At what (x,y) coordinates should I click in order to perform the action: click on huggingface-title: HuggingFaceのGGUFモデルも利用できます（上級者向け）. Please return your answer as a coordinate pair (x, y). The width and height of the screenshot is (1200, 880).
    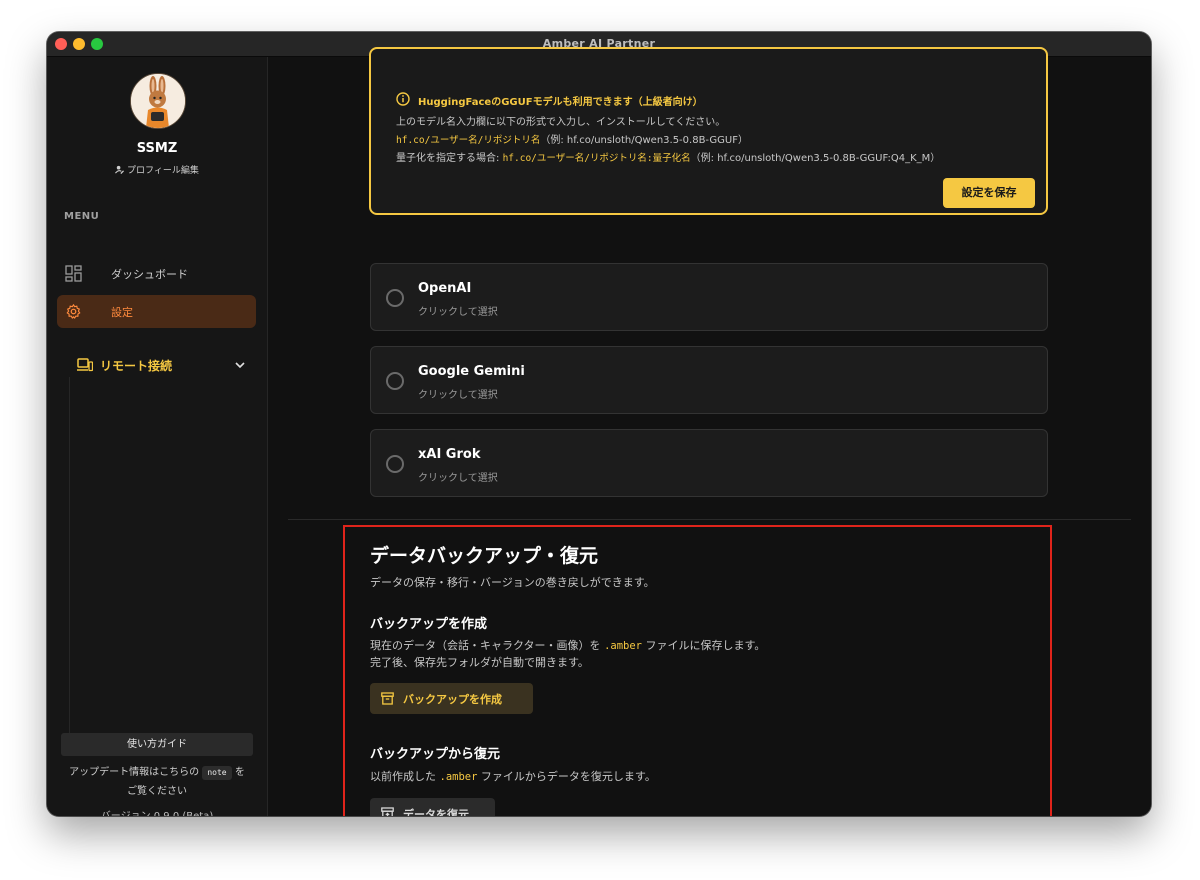
    Looking at the image, I should click on (560, 102).